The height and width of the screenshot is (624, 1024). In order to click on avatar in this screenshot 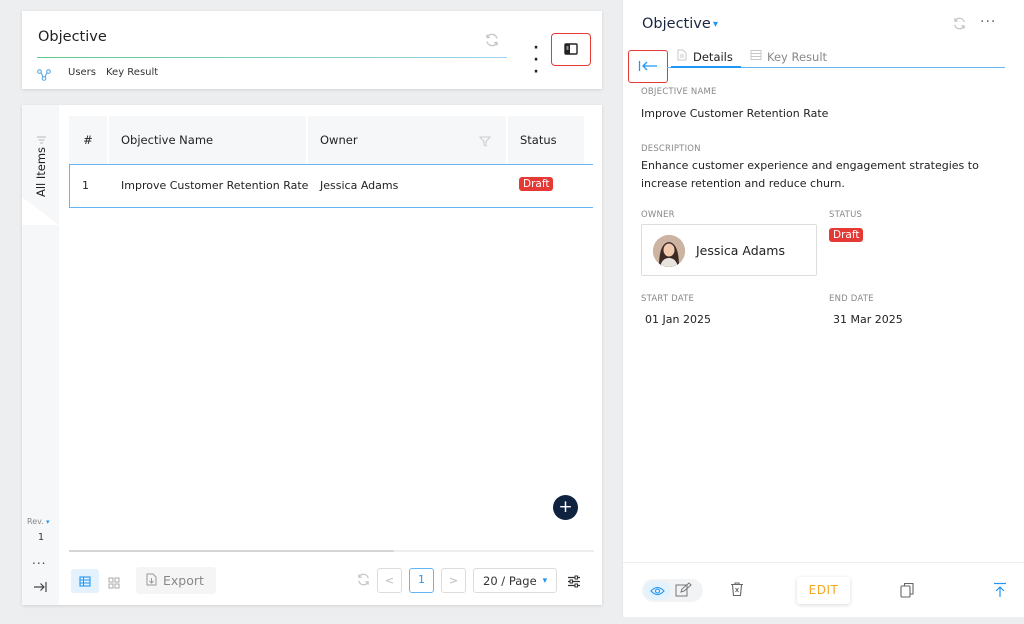, I will do `click(669, 251)`.